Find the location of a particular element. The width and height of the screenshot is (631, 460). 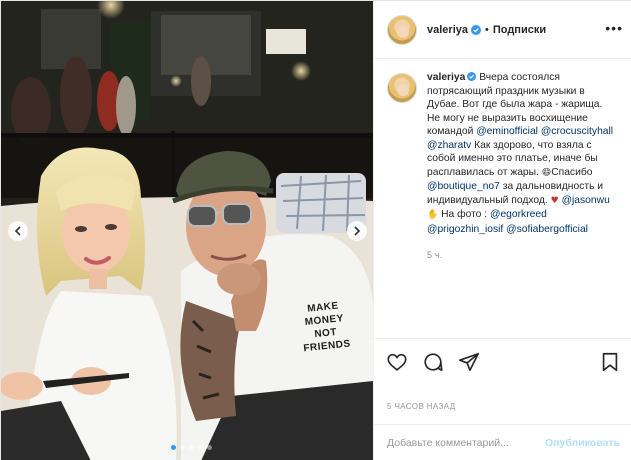

mention-link: @zharatv is located at coordinates (449, 145).